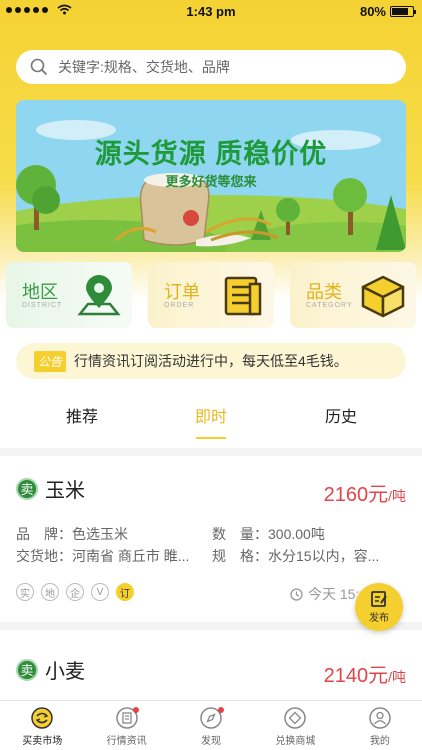 This screenshot has height=750, width=422. I want to click on tab-recommended: 推荐, so click(82, 415).